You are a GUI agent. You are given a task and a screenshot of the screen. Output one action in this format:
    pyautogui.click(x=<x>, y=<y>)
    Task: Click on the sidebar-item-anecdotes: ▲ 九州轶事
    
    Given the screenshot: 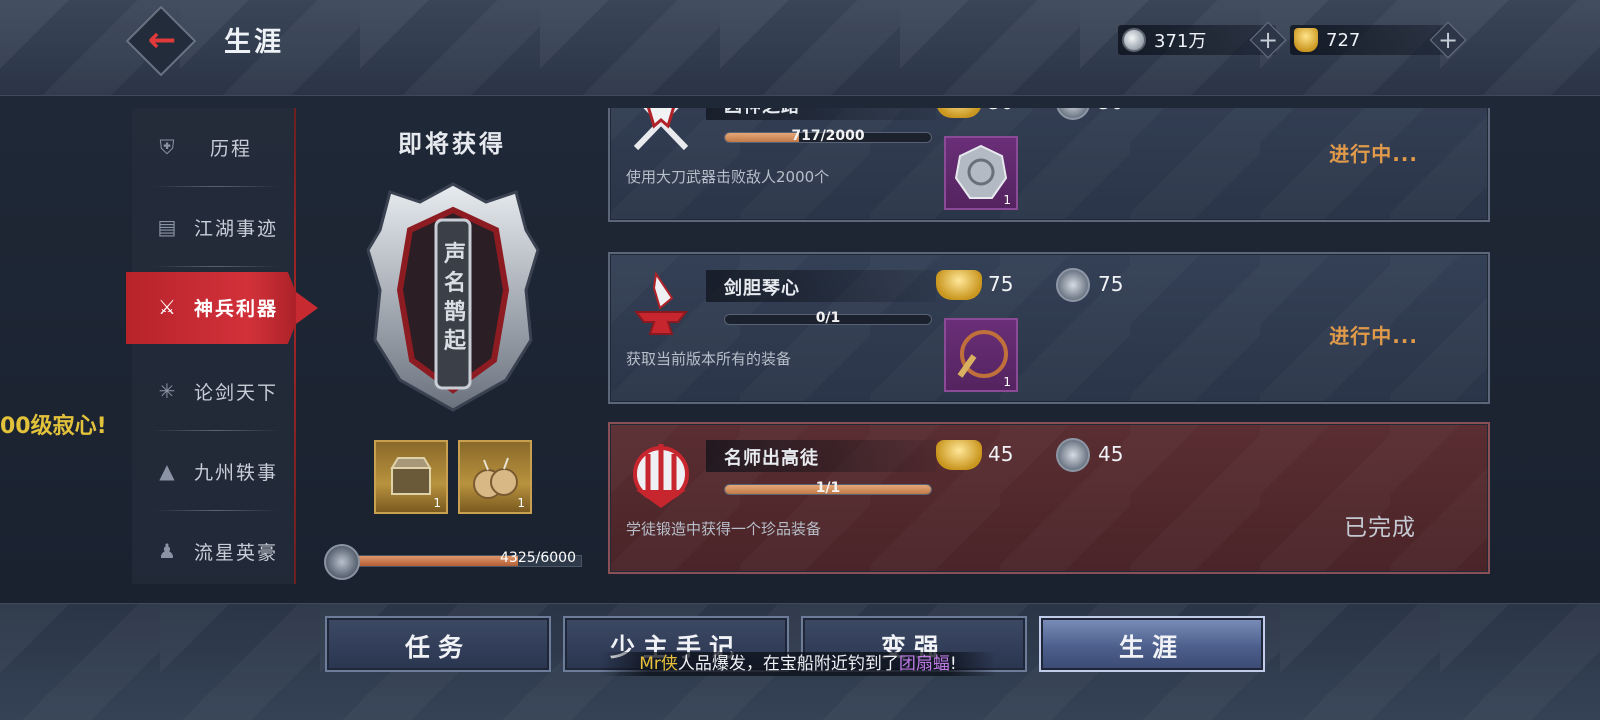 What is the action you would take?
    pyautogui.click(x=216, y=471)
    